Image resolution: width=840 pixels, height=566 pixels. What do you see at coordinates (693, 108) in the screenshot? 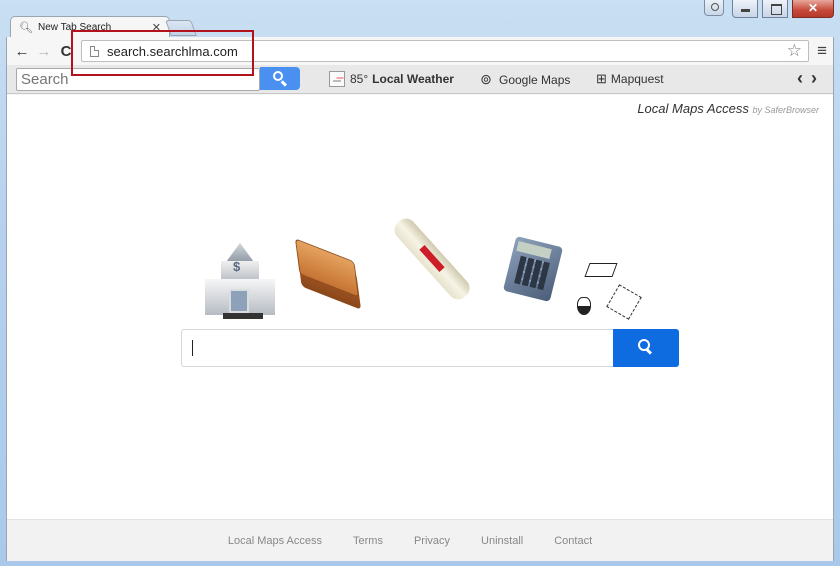
I see `brand-title: Local Maps Access` at bounding box center [693, 108].